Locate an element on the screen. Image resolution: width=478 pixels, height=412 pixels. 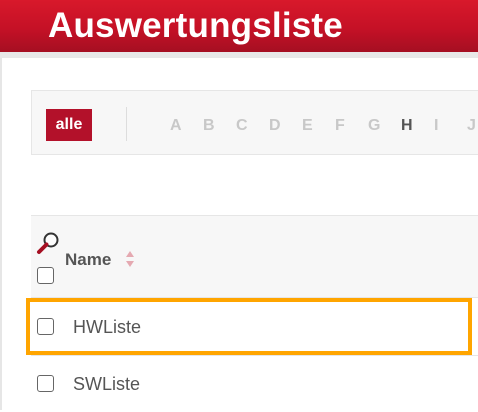
app-header: Auswertungsliste is located at coordinates (239, 26).